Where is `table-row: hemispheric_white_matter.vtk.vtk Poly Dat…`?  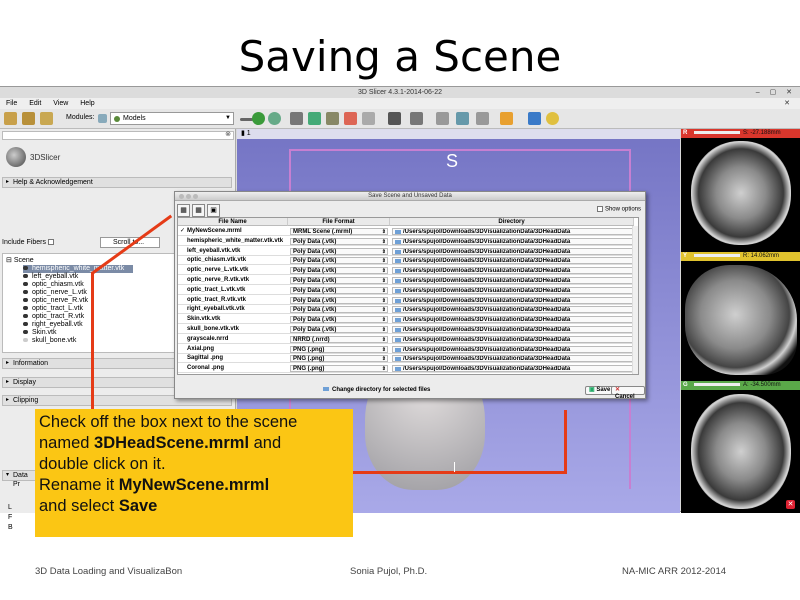
table-row: hemispheric_white_matter.vtk.vtk Poly Dat… is located at coordinates (408, 241).